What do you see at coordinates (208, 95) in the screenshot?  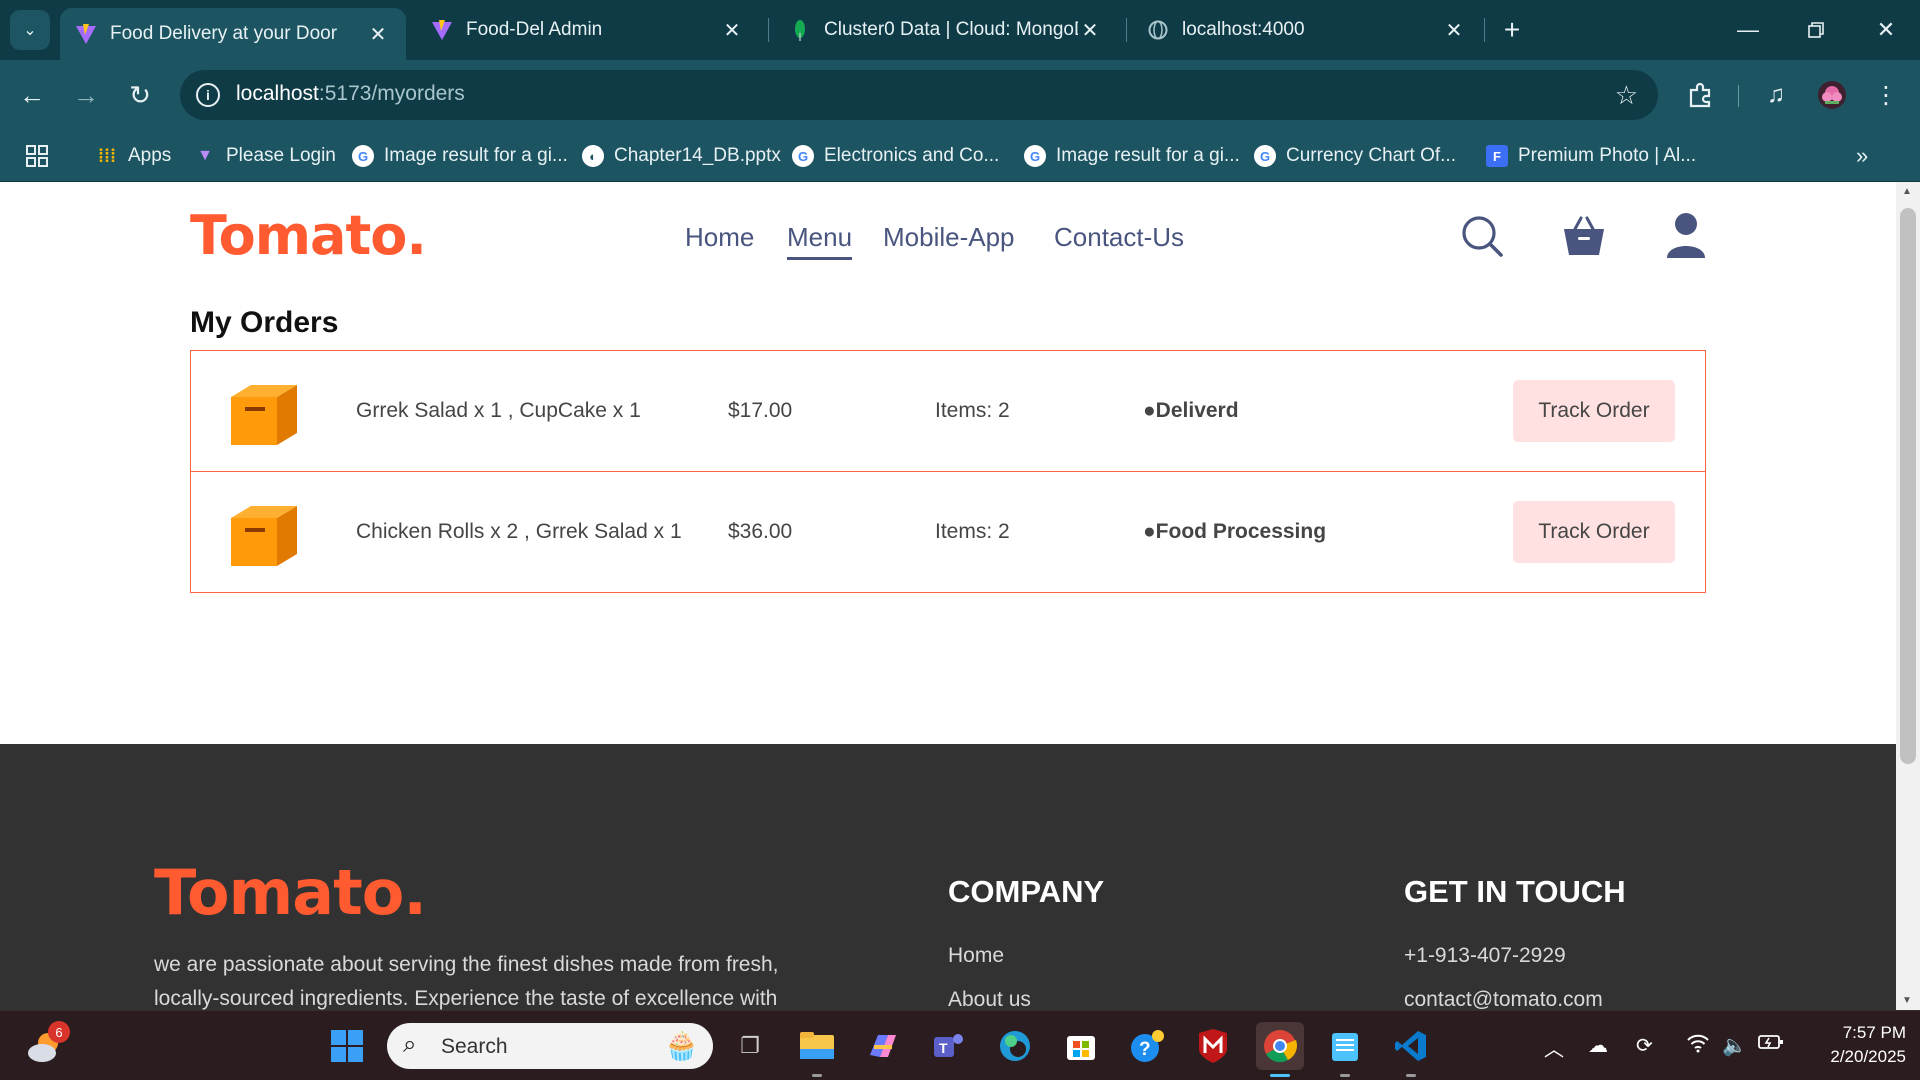 I see `site-info-icon: i` at bounding box center [208, 95].